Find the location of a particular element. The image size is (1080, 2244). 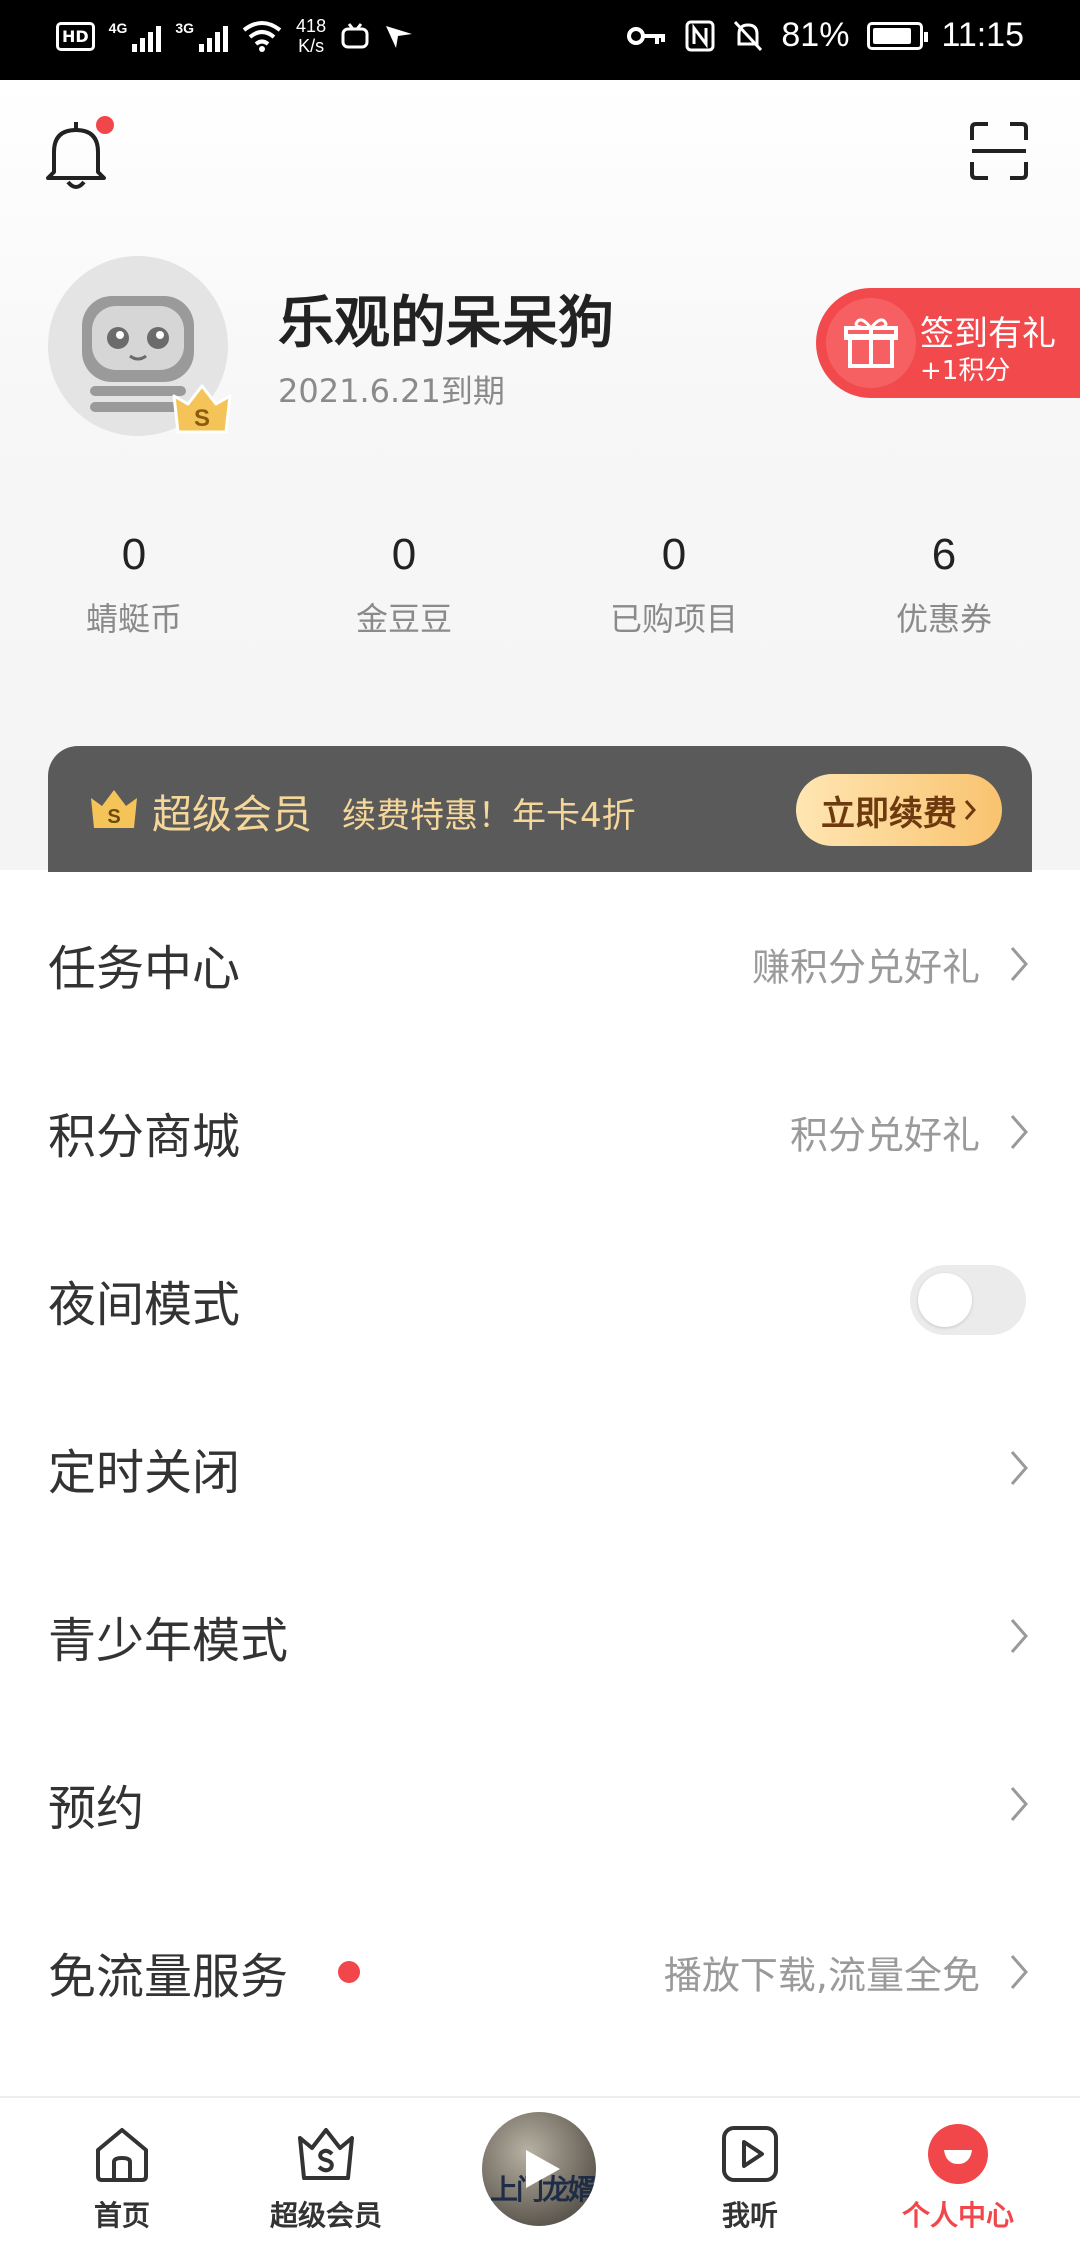

battery-icon is located at coordinates (898, 35).